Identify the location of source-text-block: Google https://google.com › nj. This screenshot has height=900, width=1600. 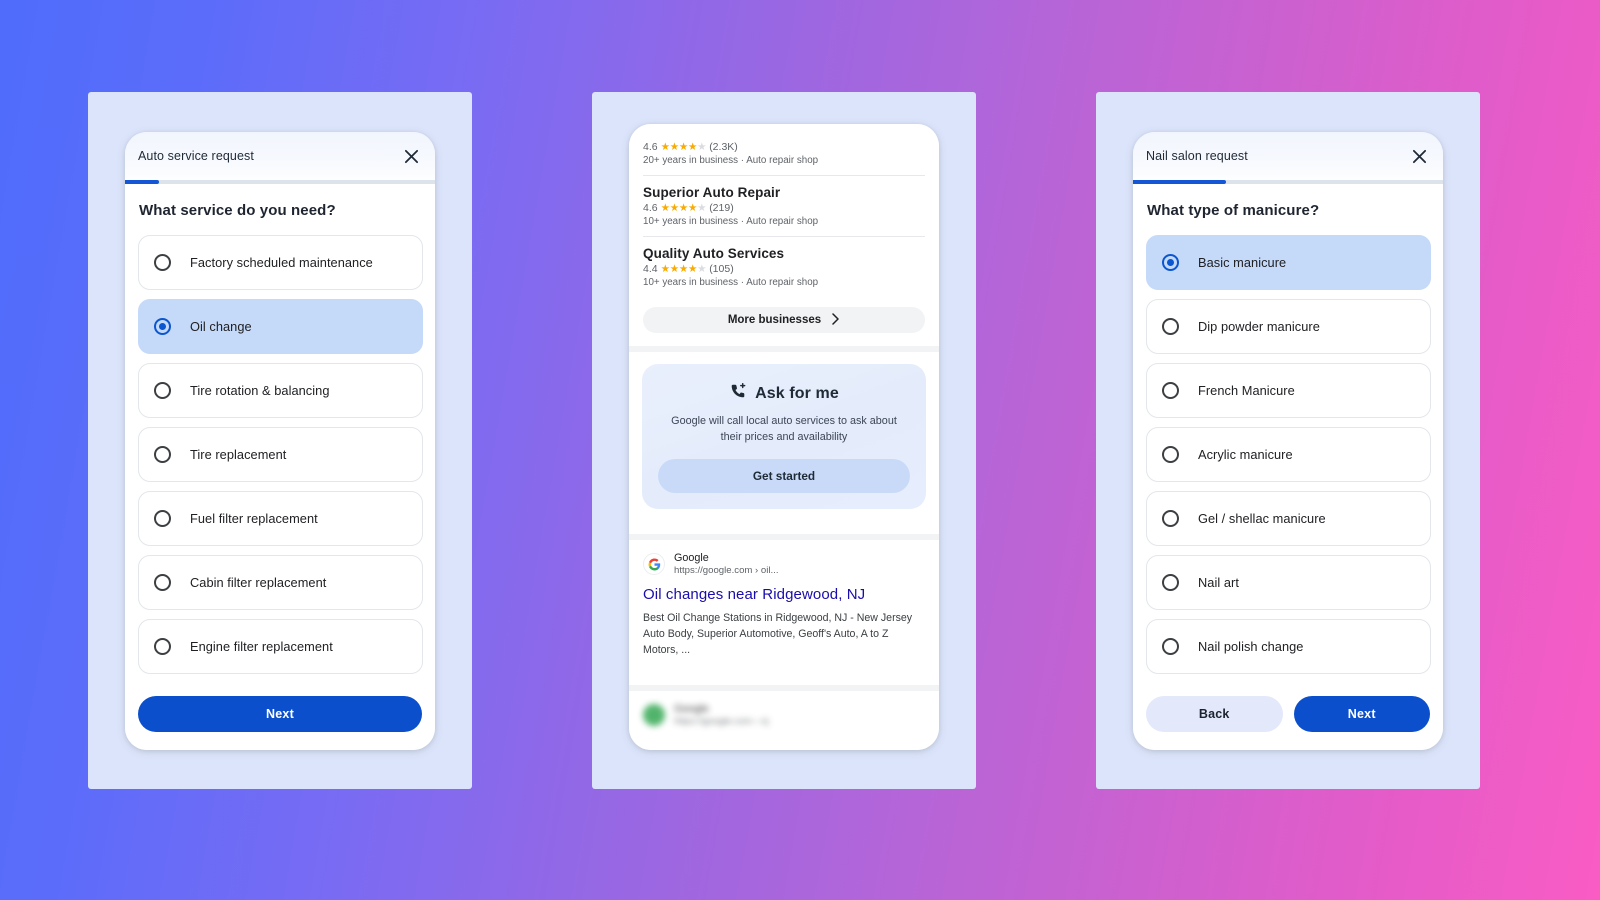
(721, 715).